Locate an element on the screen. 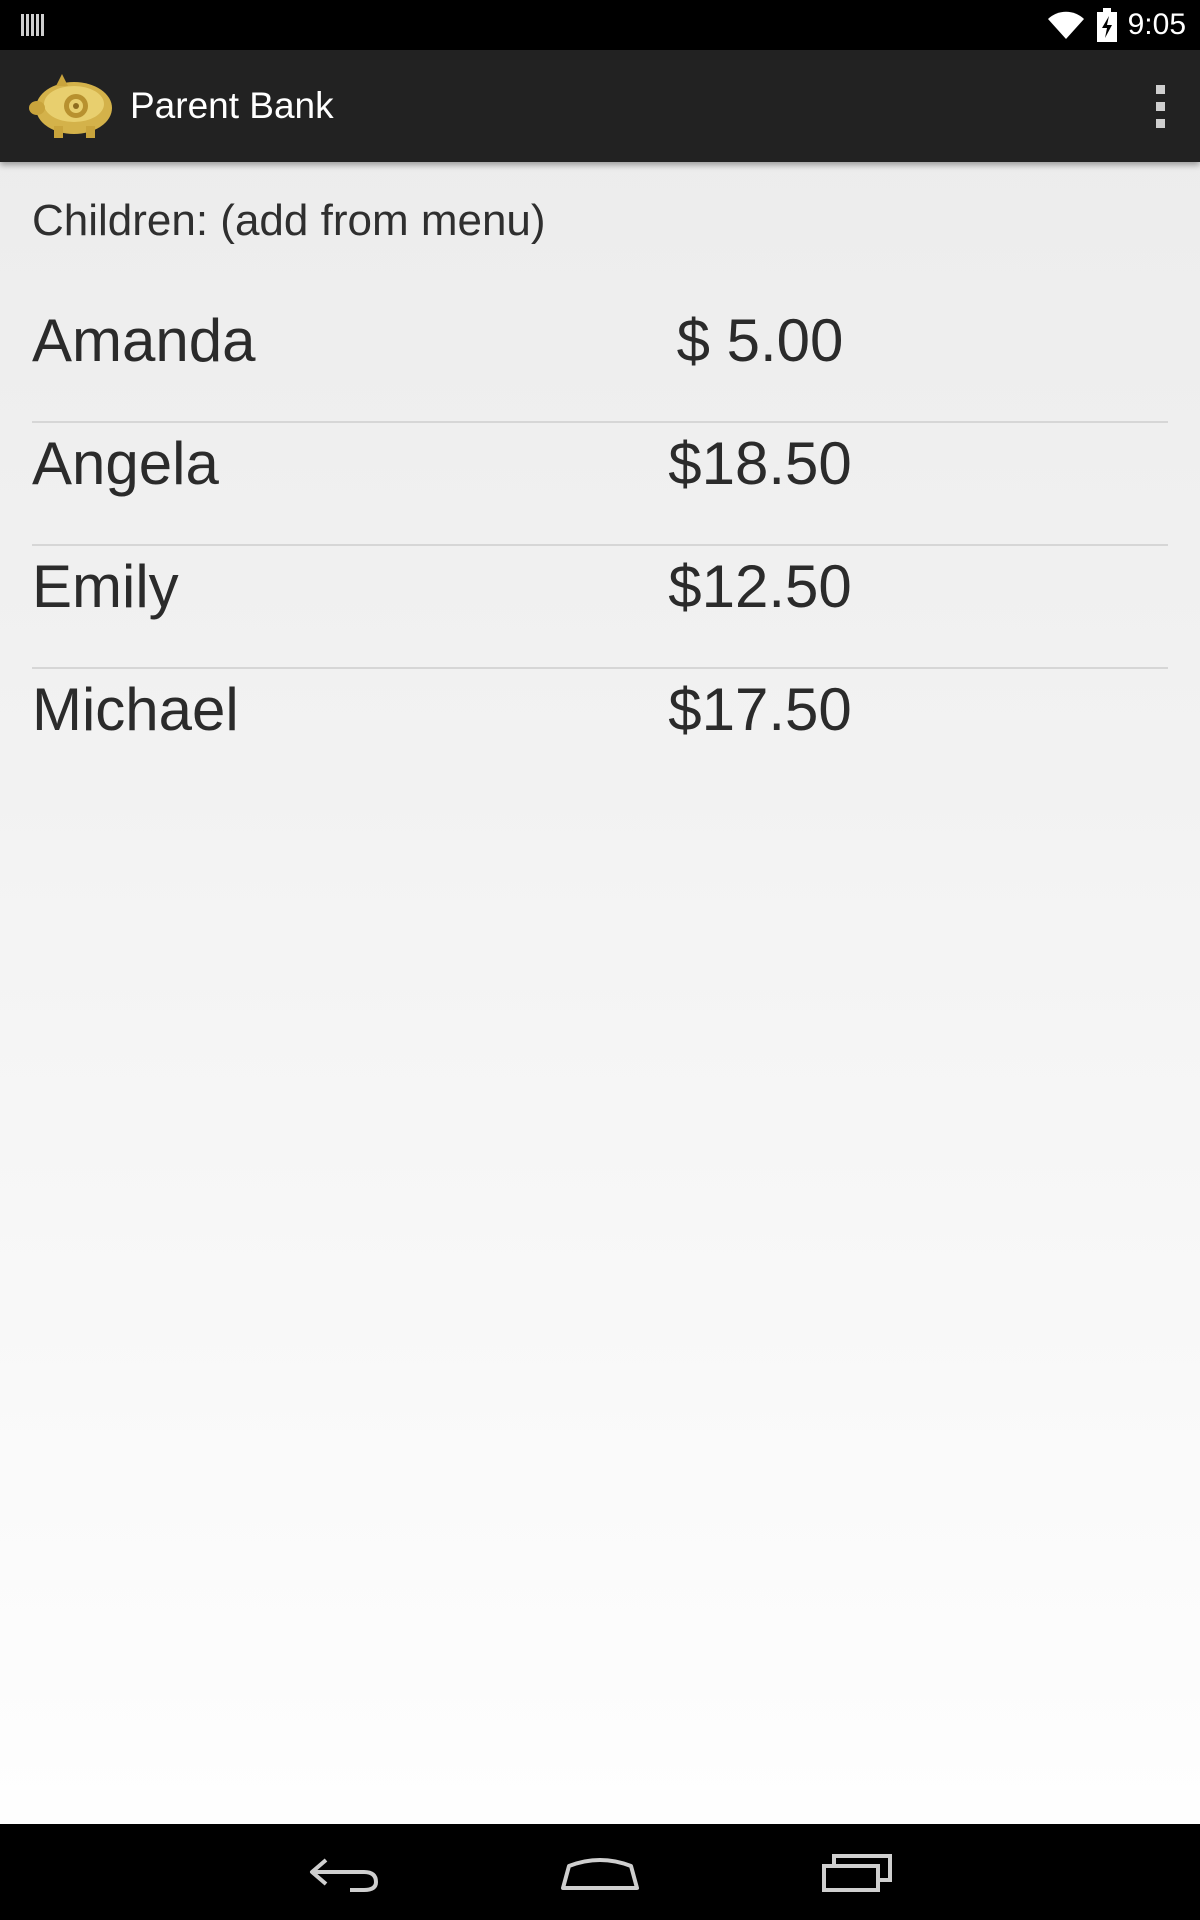 Image resolution: width=1200 pixels, height=1920 pixels. child-row-amanda: Amanda $ 5.00 is located at coordinates (600, 361).